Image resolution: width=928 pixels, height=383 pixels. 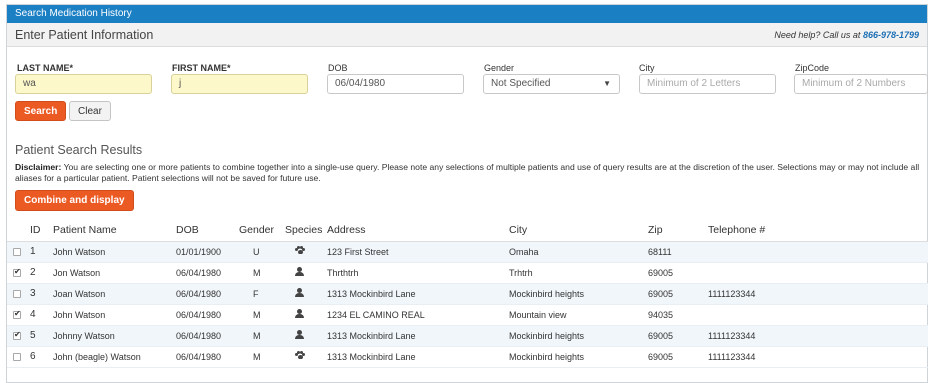 What do you see at coordinates (207, 252) in the screenshot?
I see `cell-dob: 01/01/1900` at bounding box center [207, 252].